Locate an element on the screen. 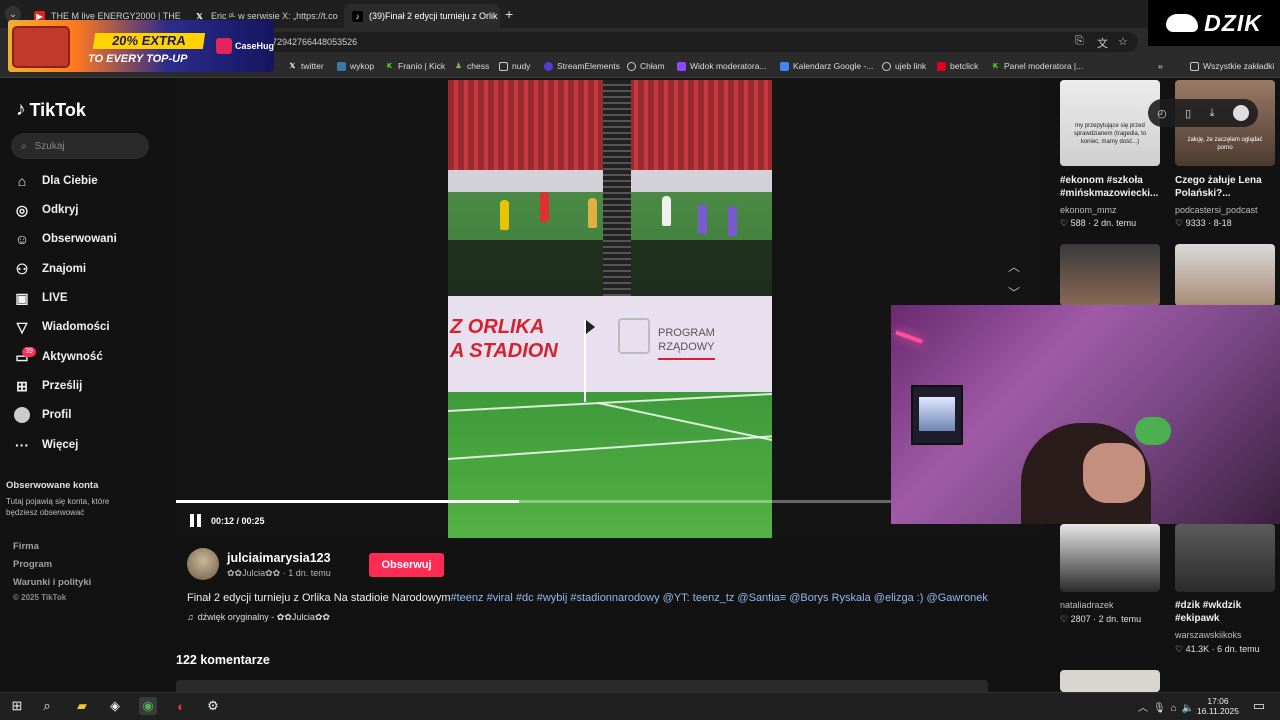 This screenshot has height=720, width=1280. nav-profil: Profil is located at coordinates (42, 415).